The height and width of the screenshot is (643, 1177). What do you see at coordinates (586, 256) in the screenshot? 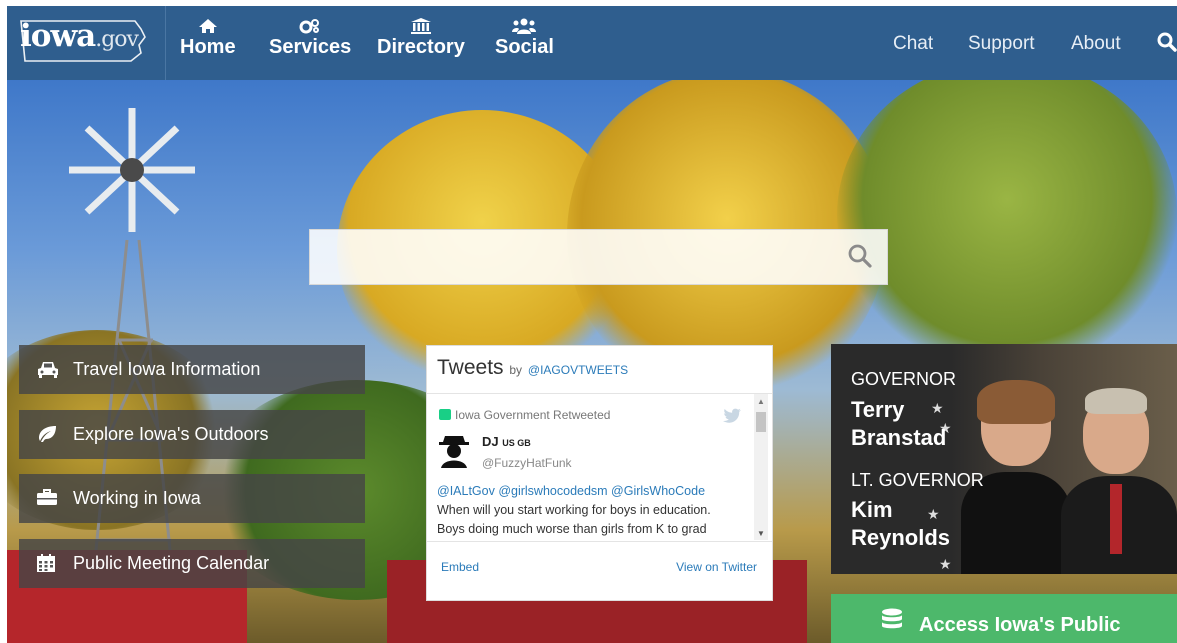
I see `hero-search-input` at bounding box center [586, 256].